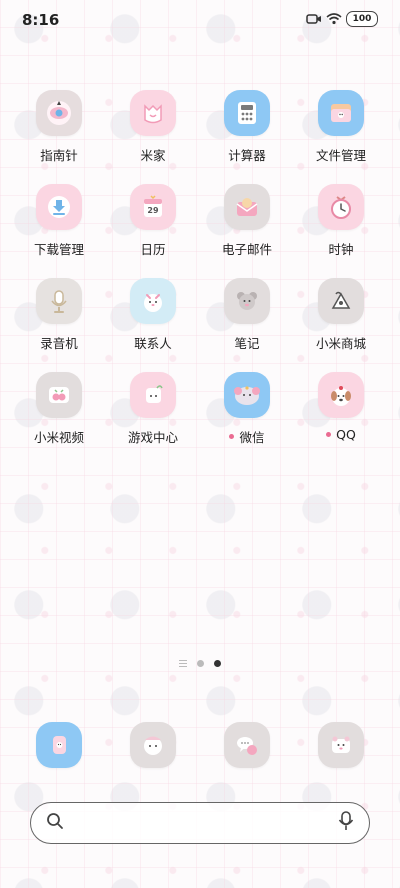 The width and height of the screenshot is (400, 888). I want to click on app-label: 文件管理, so click(340, 155).